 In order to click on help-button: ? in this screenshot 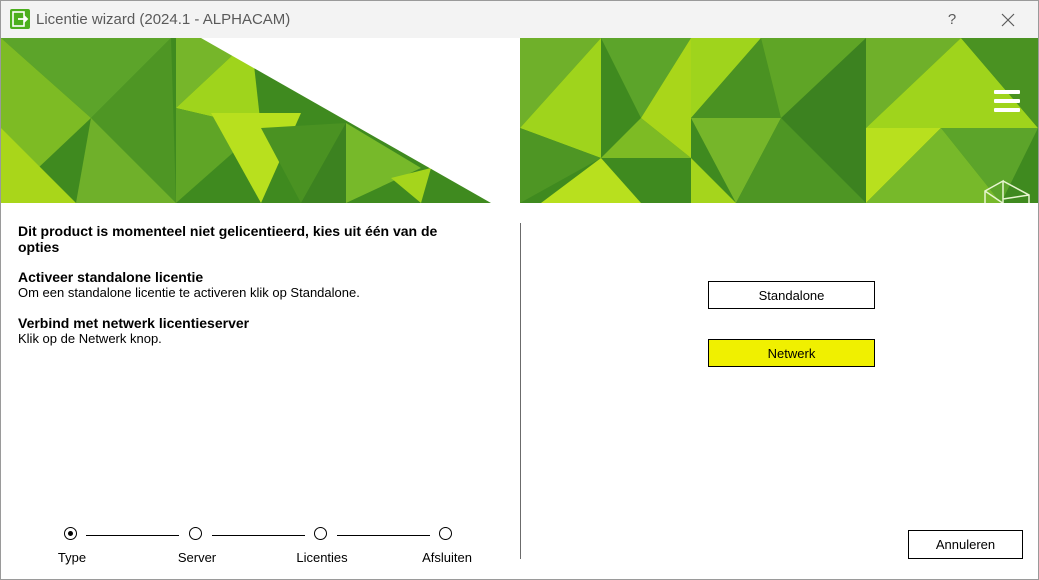, I will do `click(952, 19)`.